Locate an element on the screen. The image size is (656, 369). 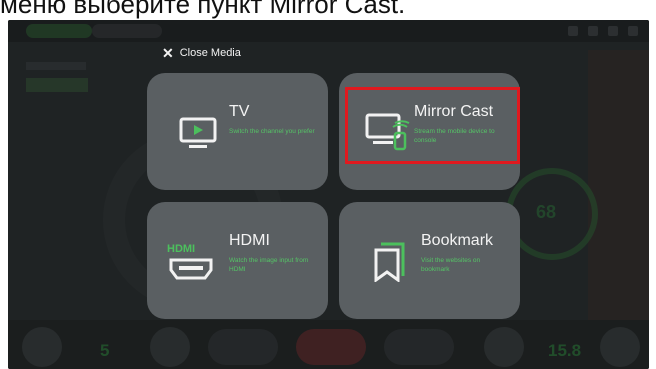
bookmark-icon is located at coordinates (389, 262).